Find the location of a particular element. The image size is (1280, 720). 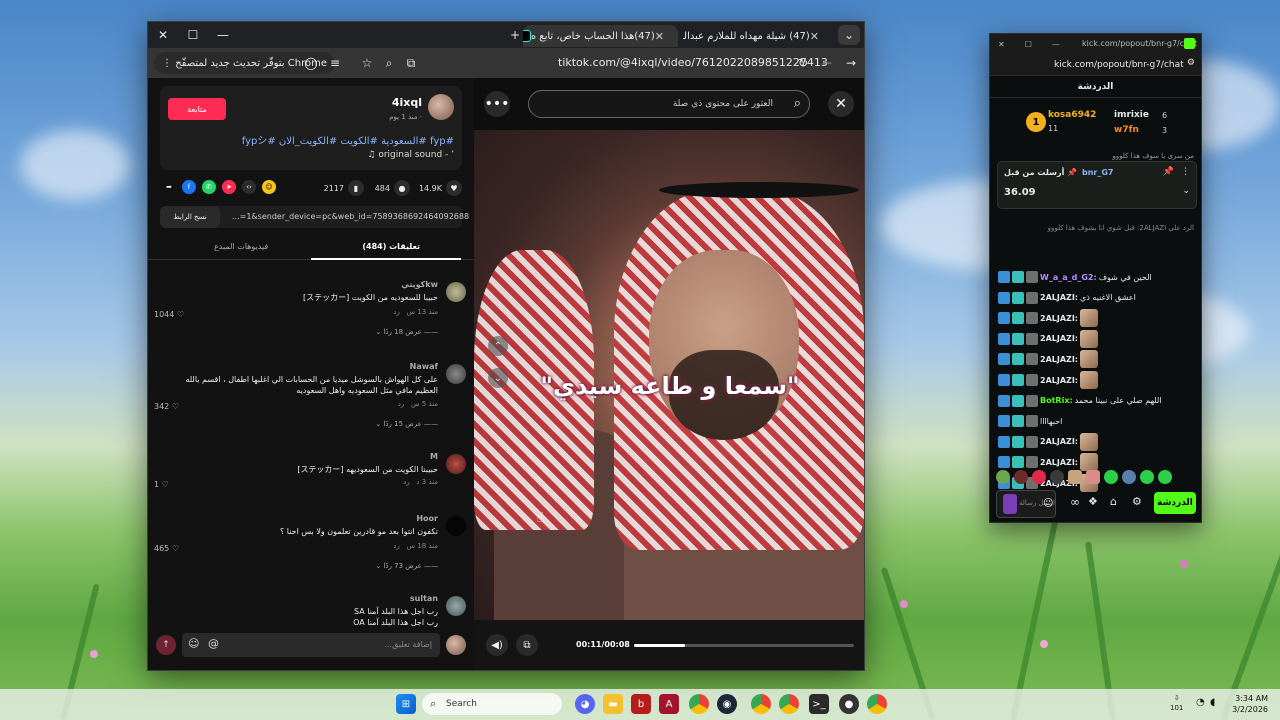

view-replies-button: —— عرض 15 ردًا ⌄ is located at coordinates (406, 424).